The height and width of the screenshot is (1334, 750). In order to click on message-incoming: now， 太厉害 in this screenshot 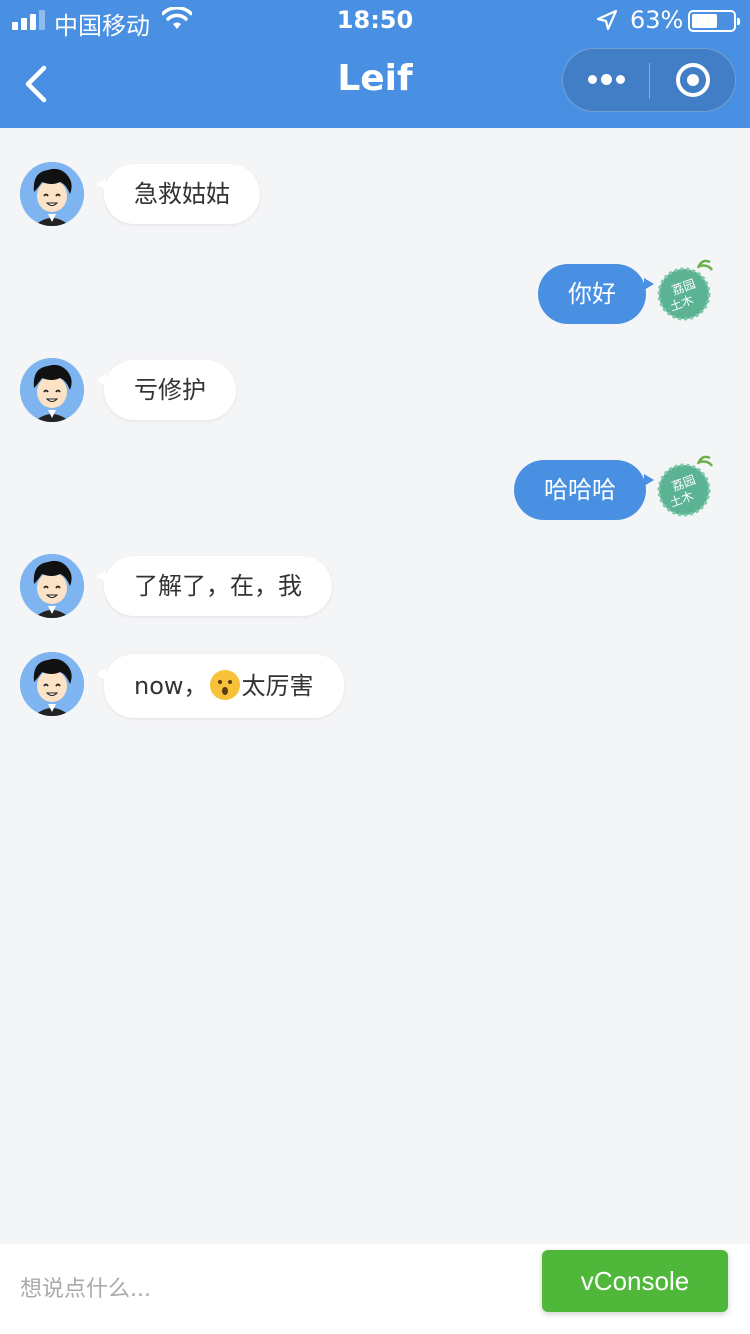, I will do `click(375, 686)`.